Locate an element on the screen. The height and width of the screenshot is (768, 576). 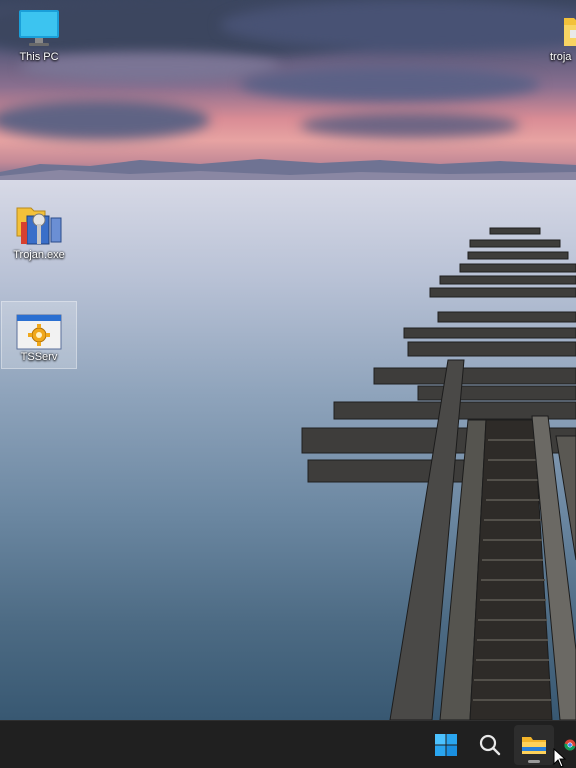
windows-start-icon is located at coordinates (446, 745).